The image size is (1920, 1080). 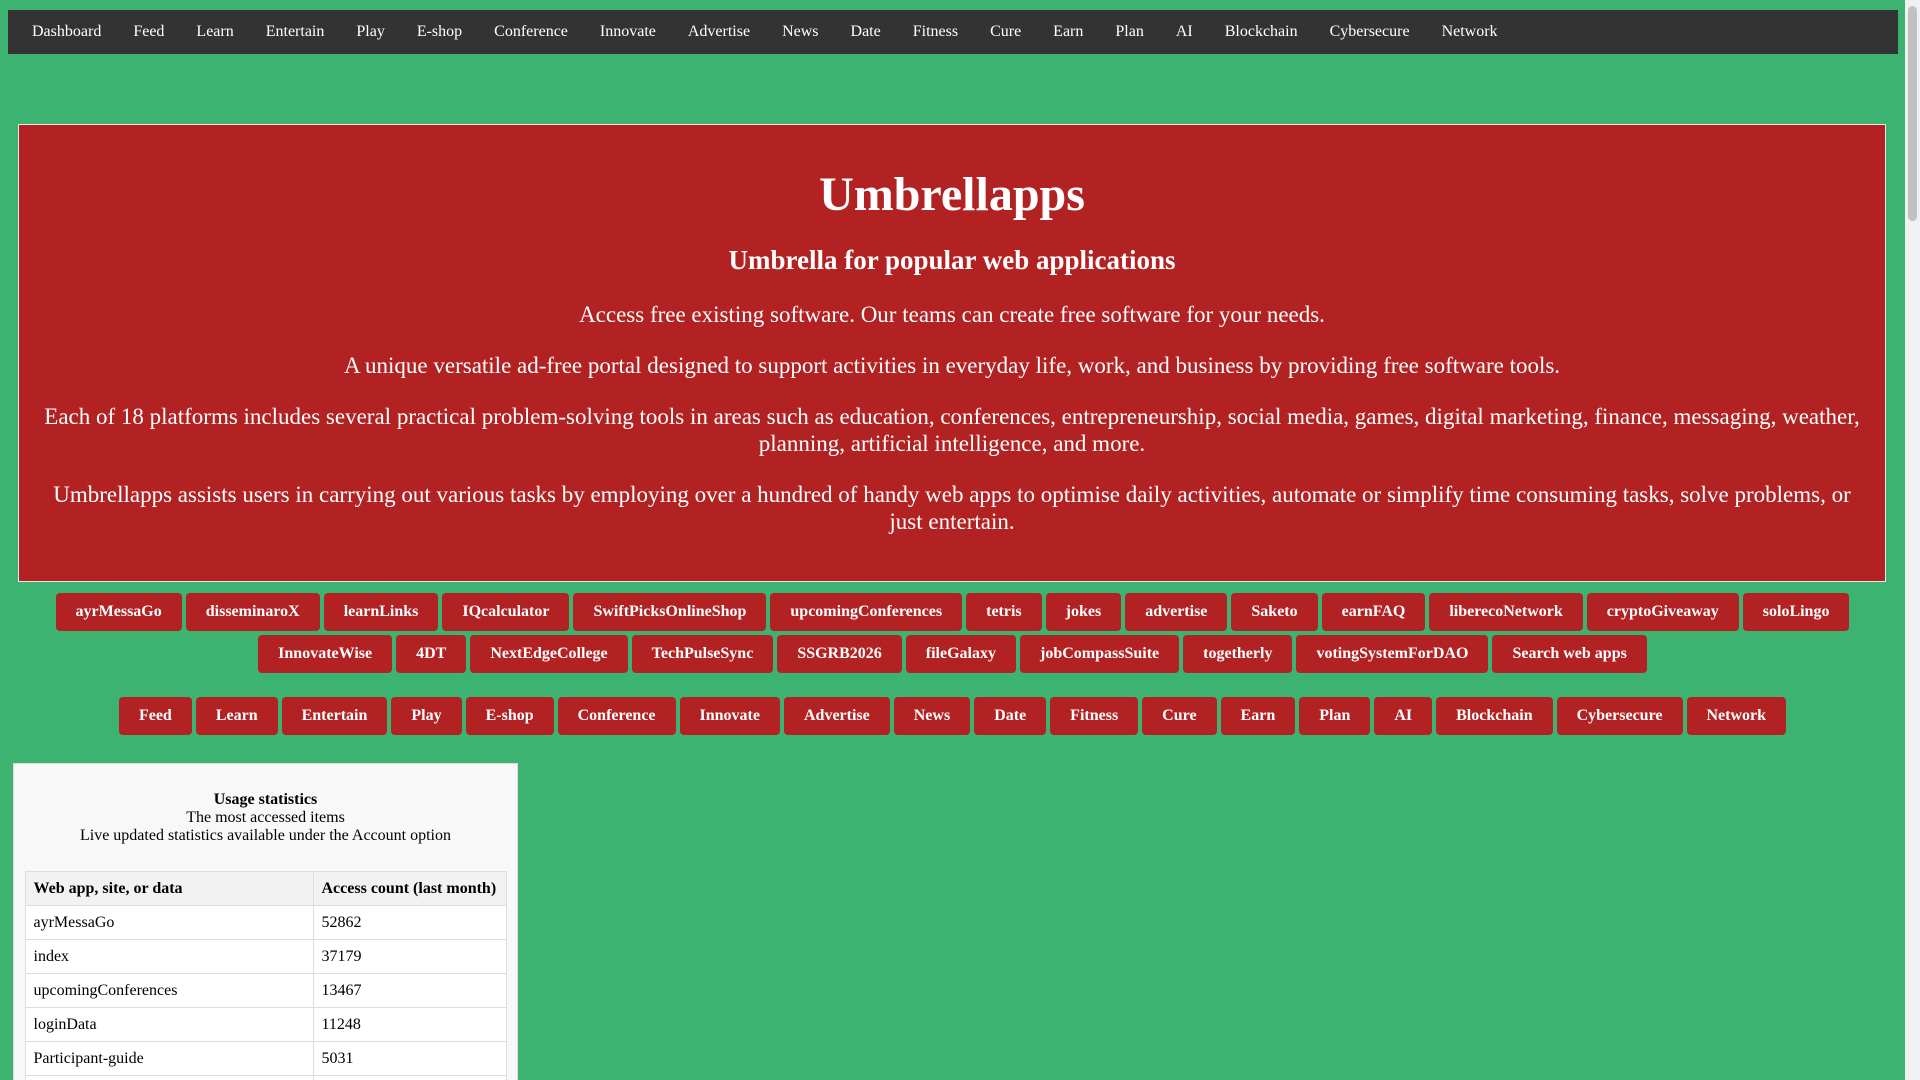 I want to click on app-button-jokes: jokes, so click(x=1083, y=612).